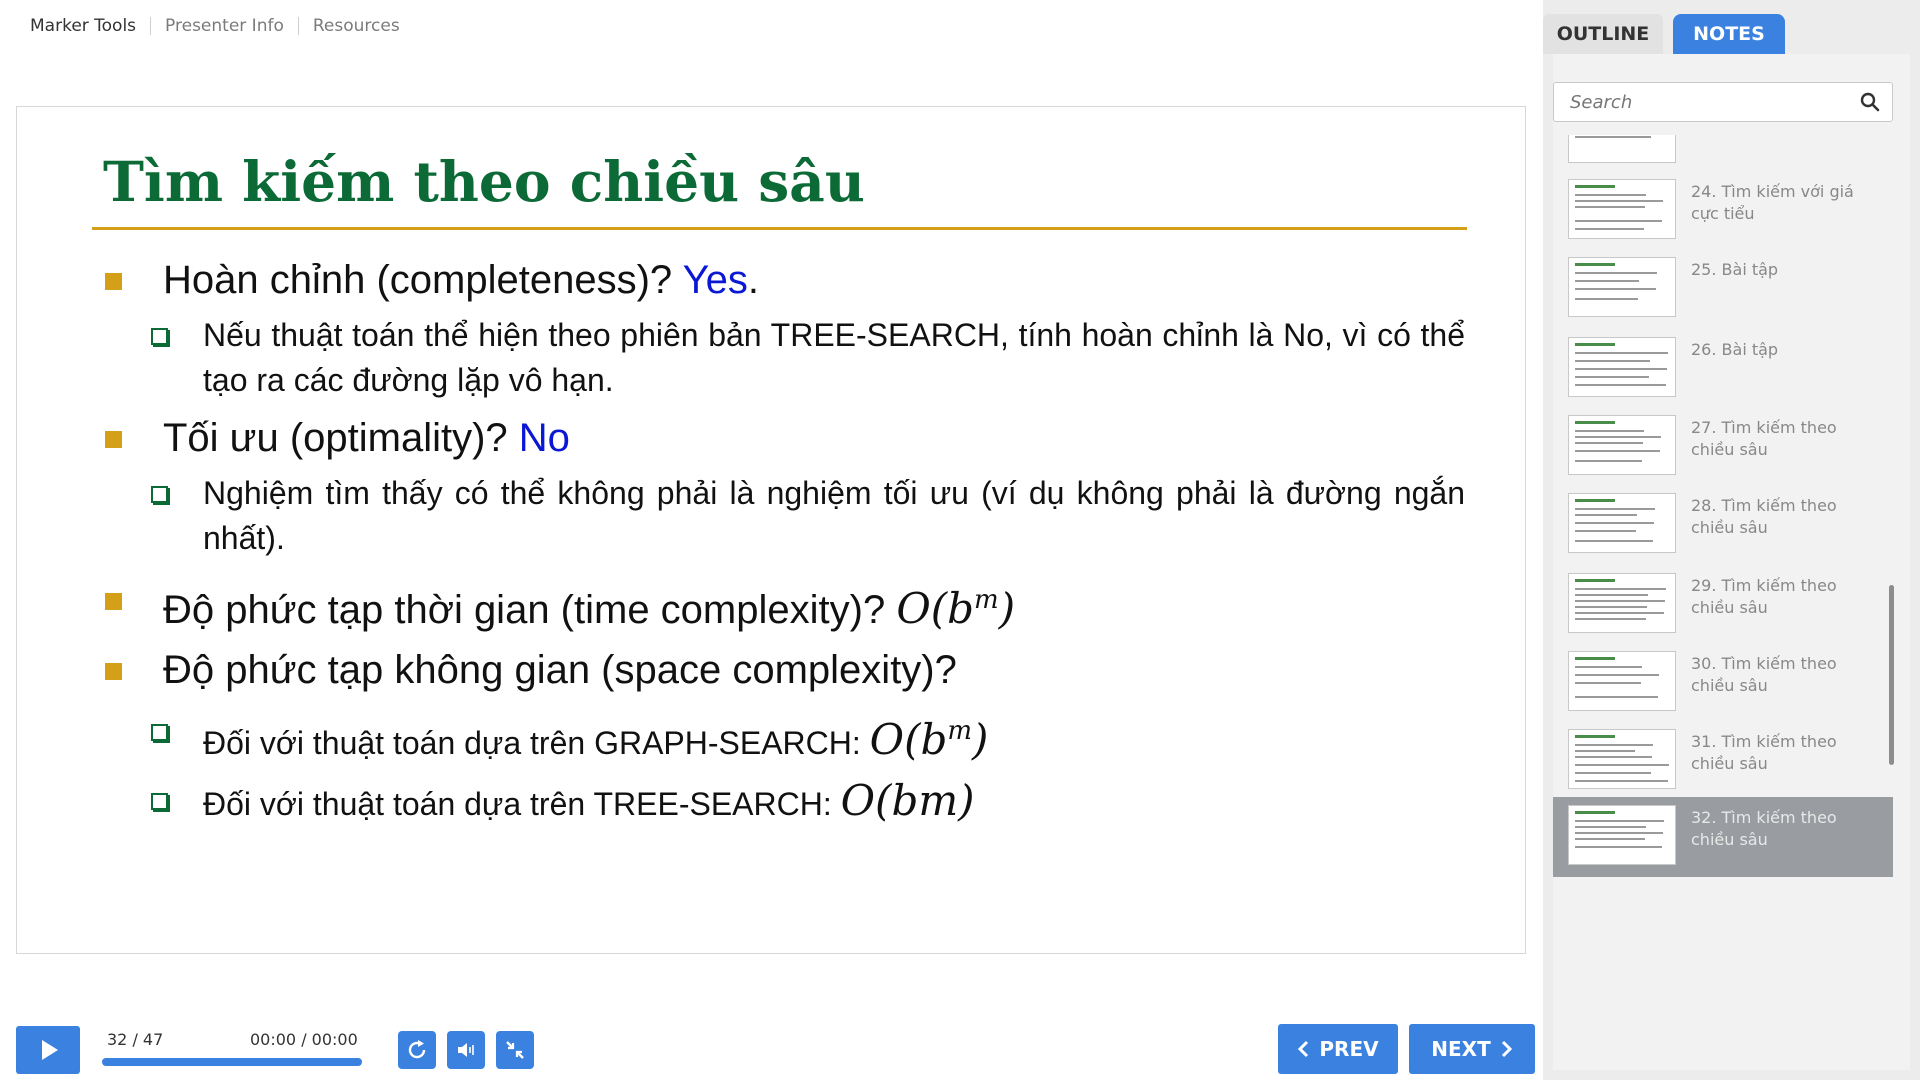 Image resolution: width=1920 pixels, height=1080 pixels. What do you see at coordinates (224, 26) in the screenshot?
I see `presenter-info-link: Presenter Info` at bounding box center [224, 26].